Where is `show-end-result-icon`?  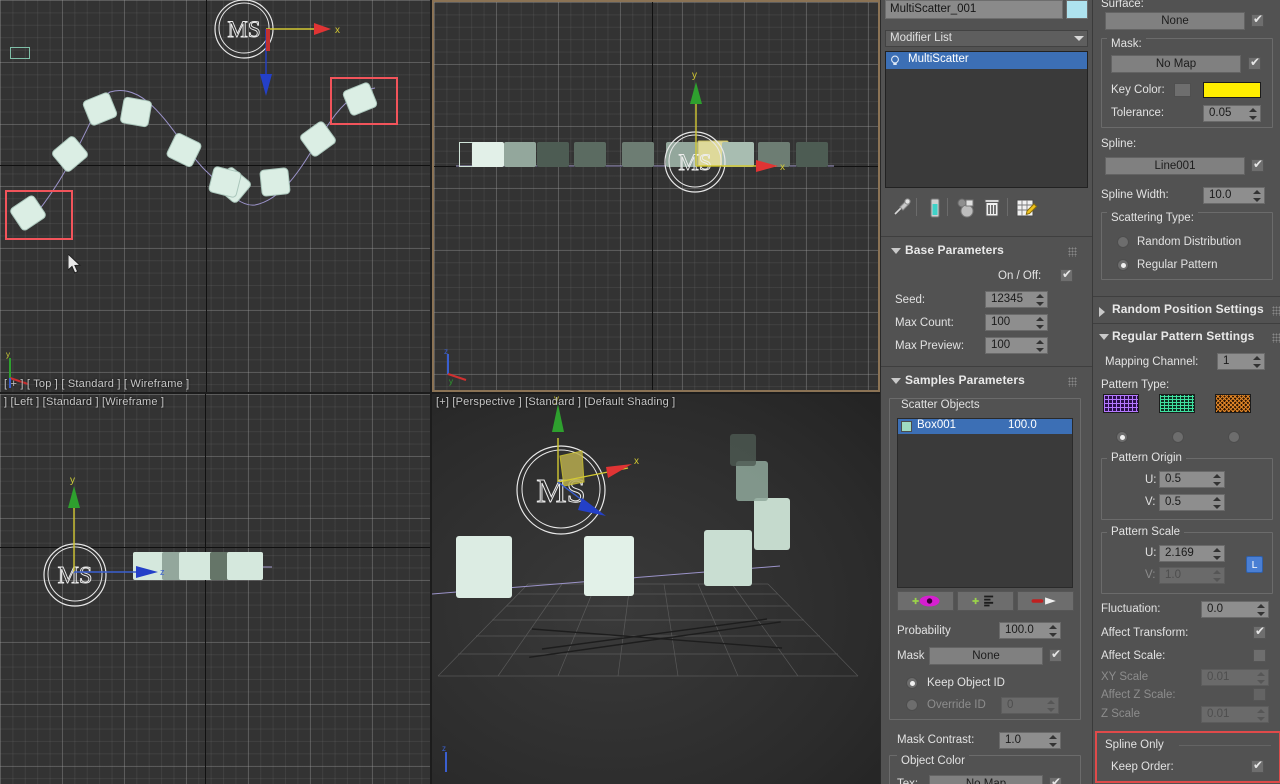 show-end-result-icon is located at coordinates (935, 208).